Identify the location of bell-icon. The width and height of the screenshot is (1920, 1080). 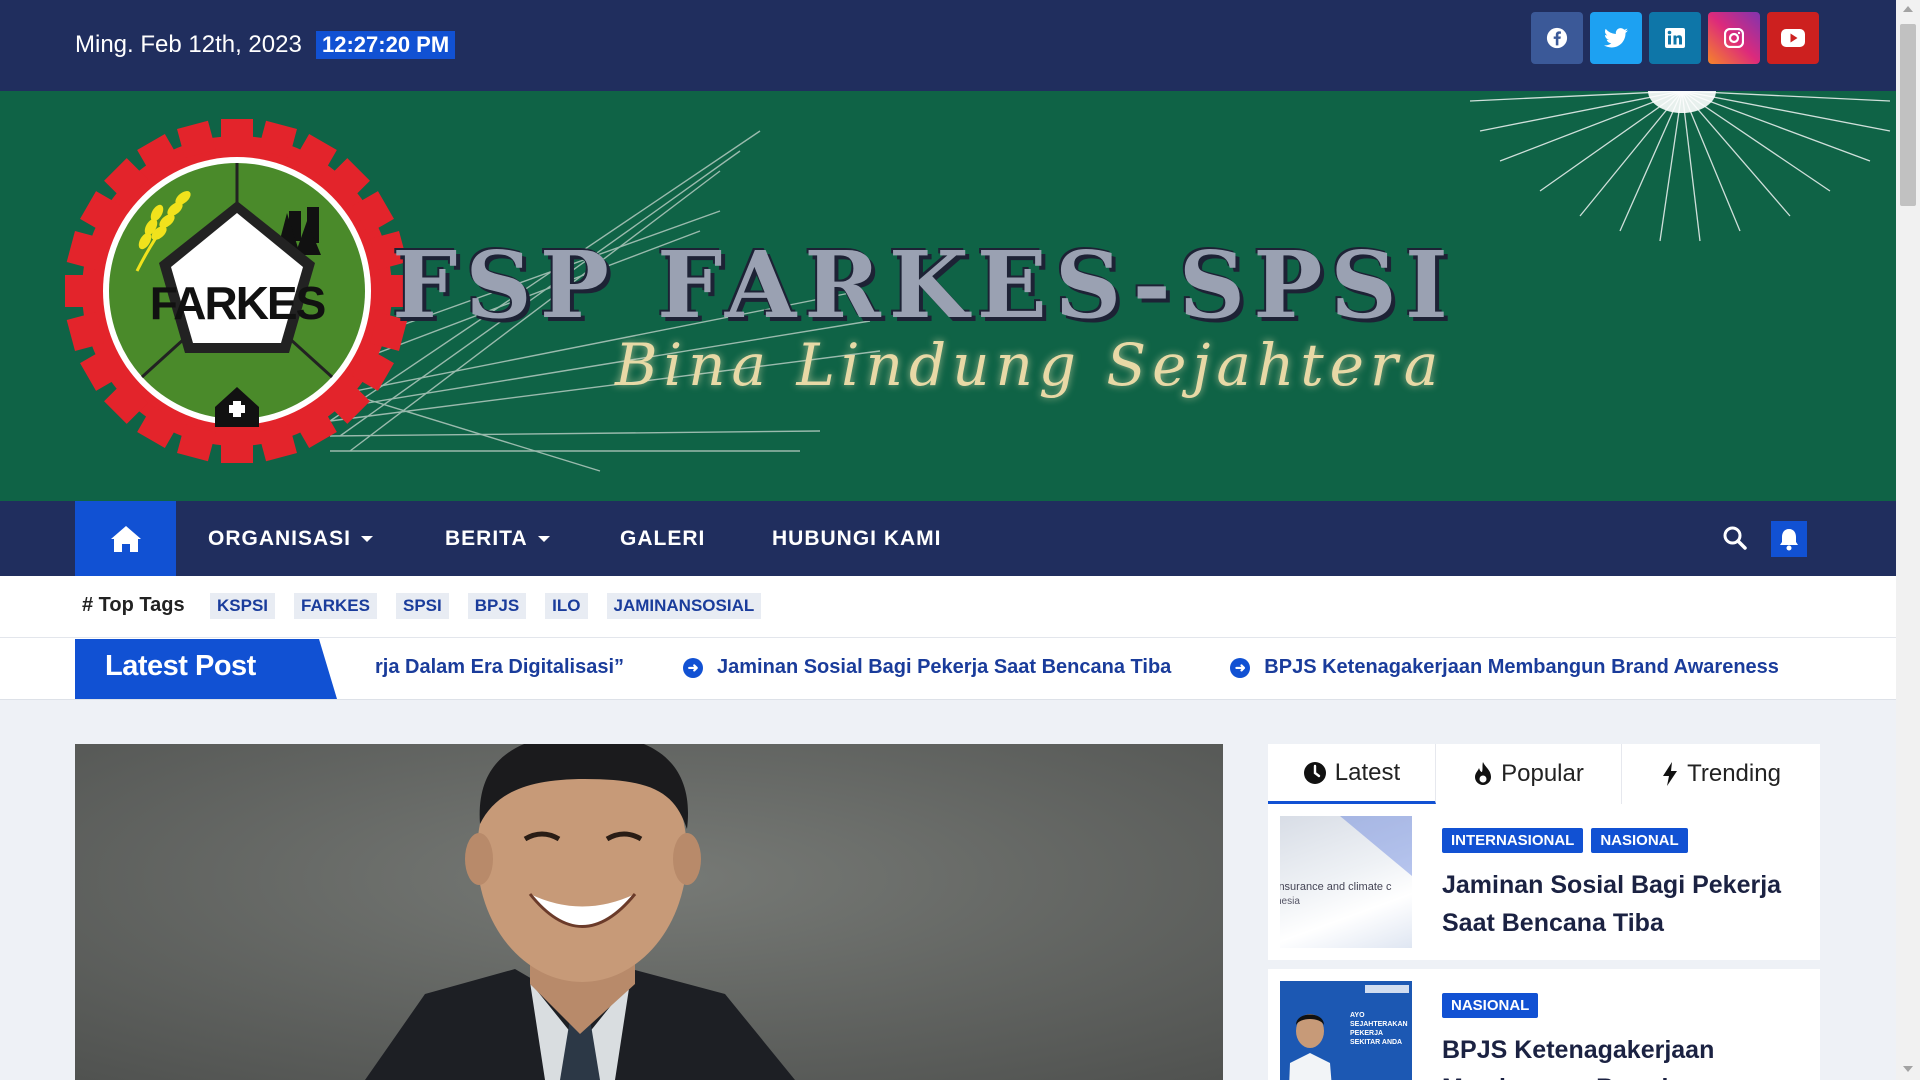
(1789, 540).